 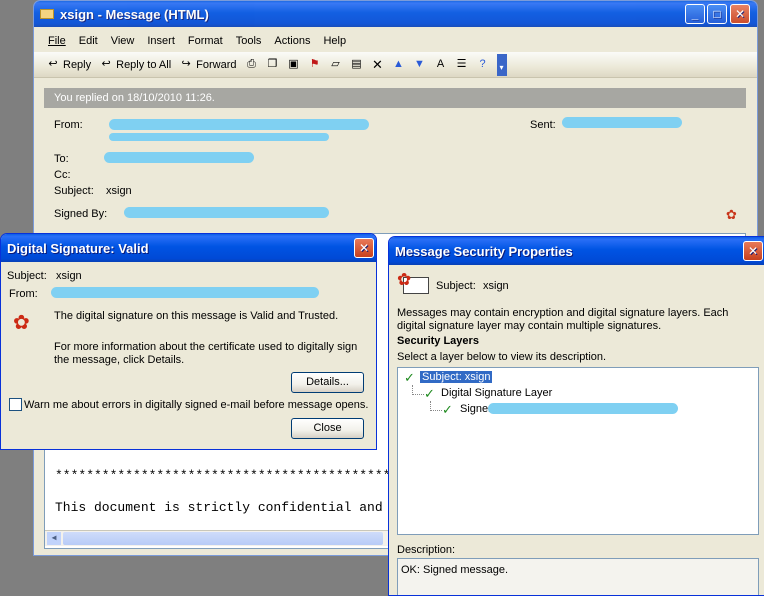 I want to click on to-value-redacted, so click(x=179, y=157).